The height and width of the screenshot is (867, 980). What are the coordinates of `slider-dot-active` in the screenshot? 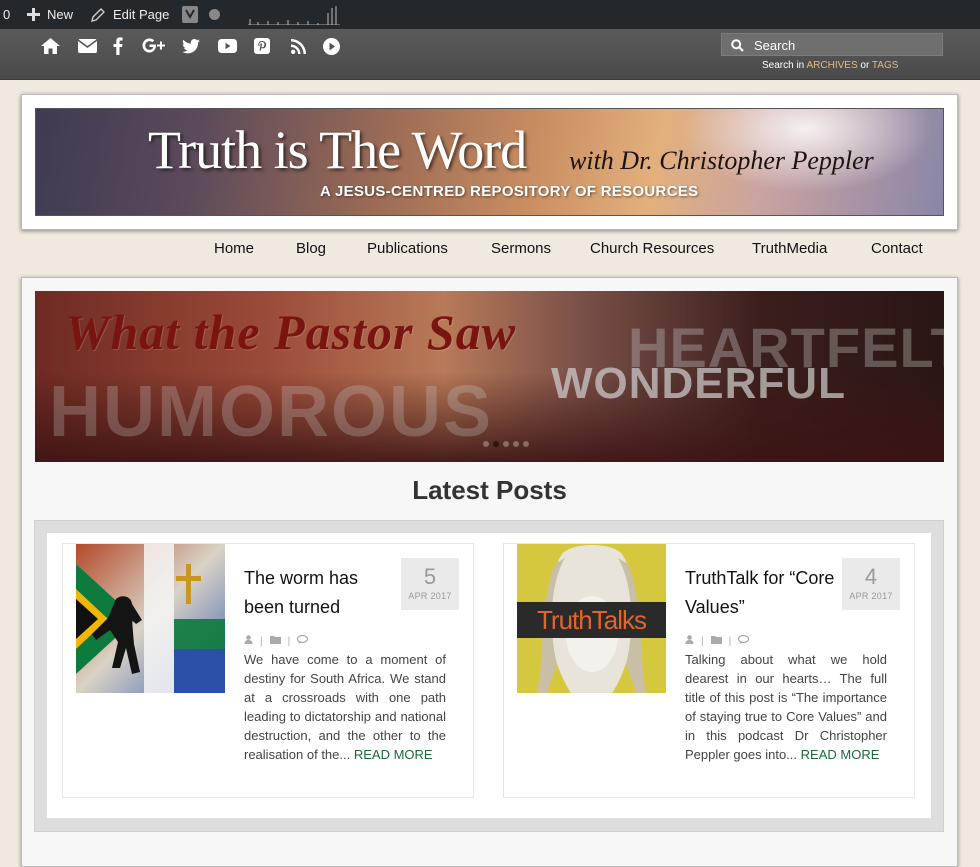 It's located at (496, 444).